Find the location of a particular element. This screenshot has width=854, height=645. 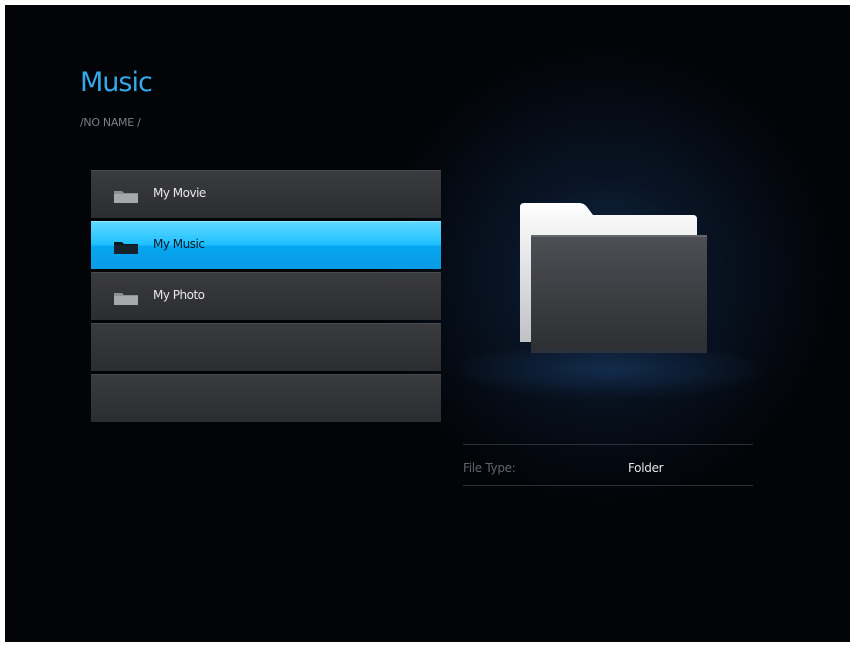

list-item-label: My Photo is located at coordinates (179, 295).